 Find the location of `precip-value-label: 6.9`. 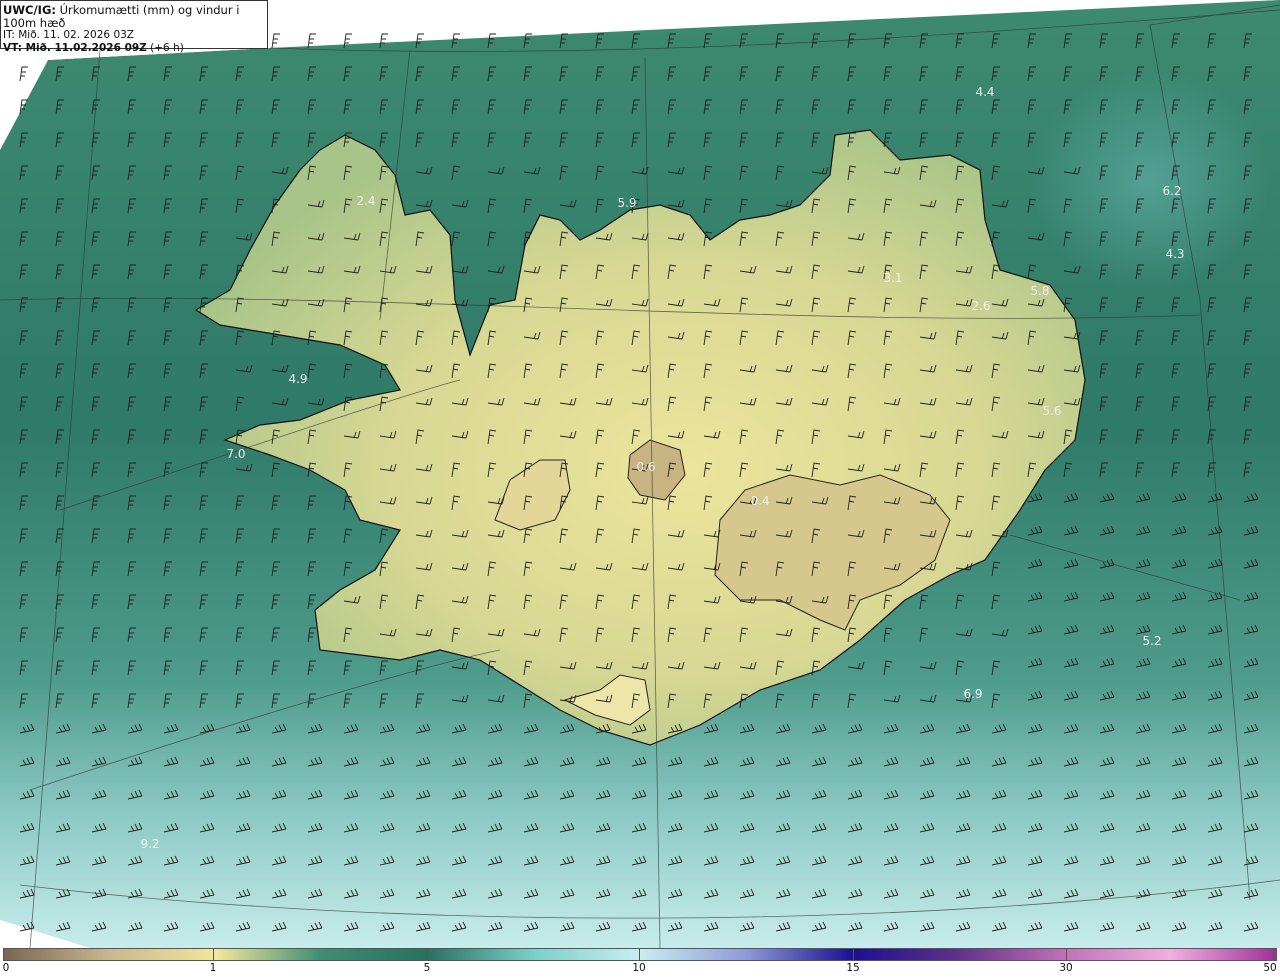

precip-value-label: 6.9 is located at coordinates (972, 694).